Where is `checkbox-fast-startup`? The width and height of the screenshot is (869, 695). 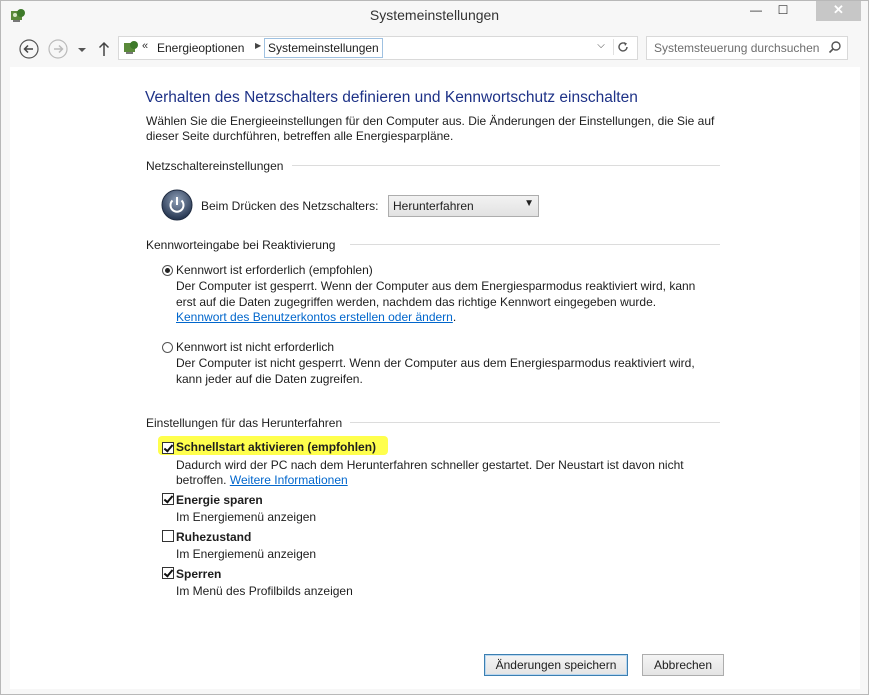
checkbox-fast-startup is located at coordinates (168, 448).